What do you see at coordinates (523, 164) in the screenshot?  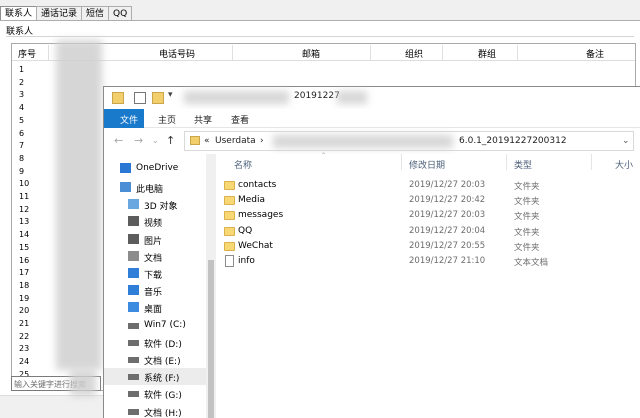 I see `column-header-type: 类型` at bounding box center [523, 164].